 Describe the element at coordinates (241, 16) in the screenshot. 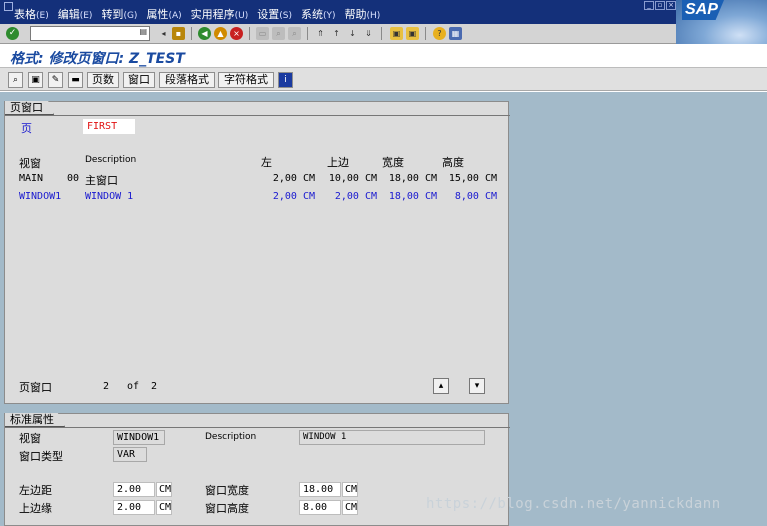

I see `menu-utilities-accel: (U)` at that location.